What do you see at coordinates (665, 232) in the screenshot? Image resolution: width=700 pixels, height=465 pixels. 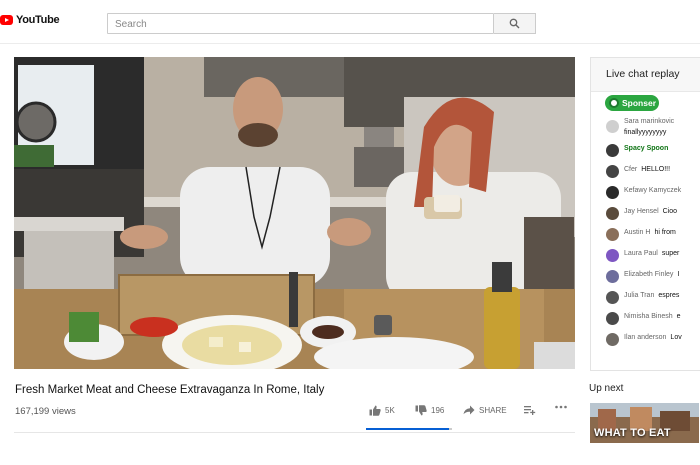 I see `chat-text: hi from` at bounding box center [665, 232].